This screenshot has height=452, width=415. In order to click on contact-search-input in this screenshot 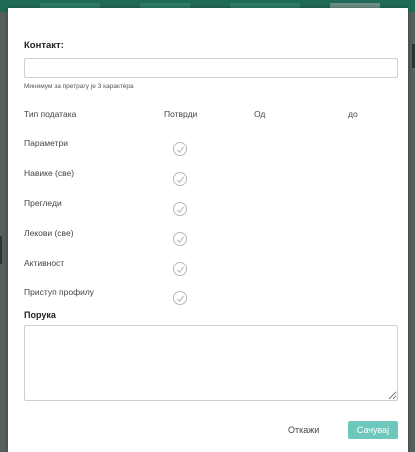, I will do `click(211, 68)`.